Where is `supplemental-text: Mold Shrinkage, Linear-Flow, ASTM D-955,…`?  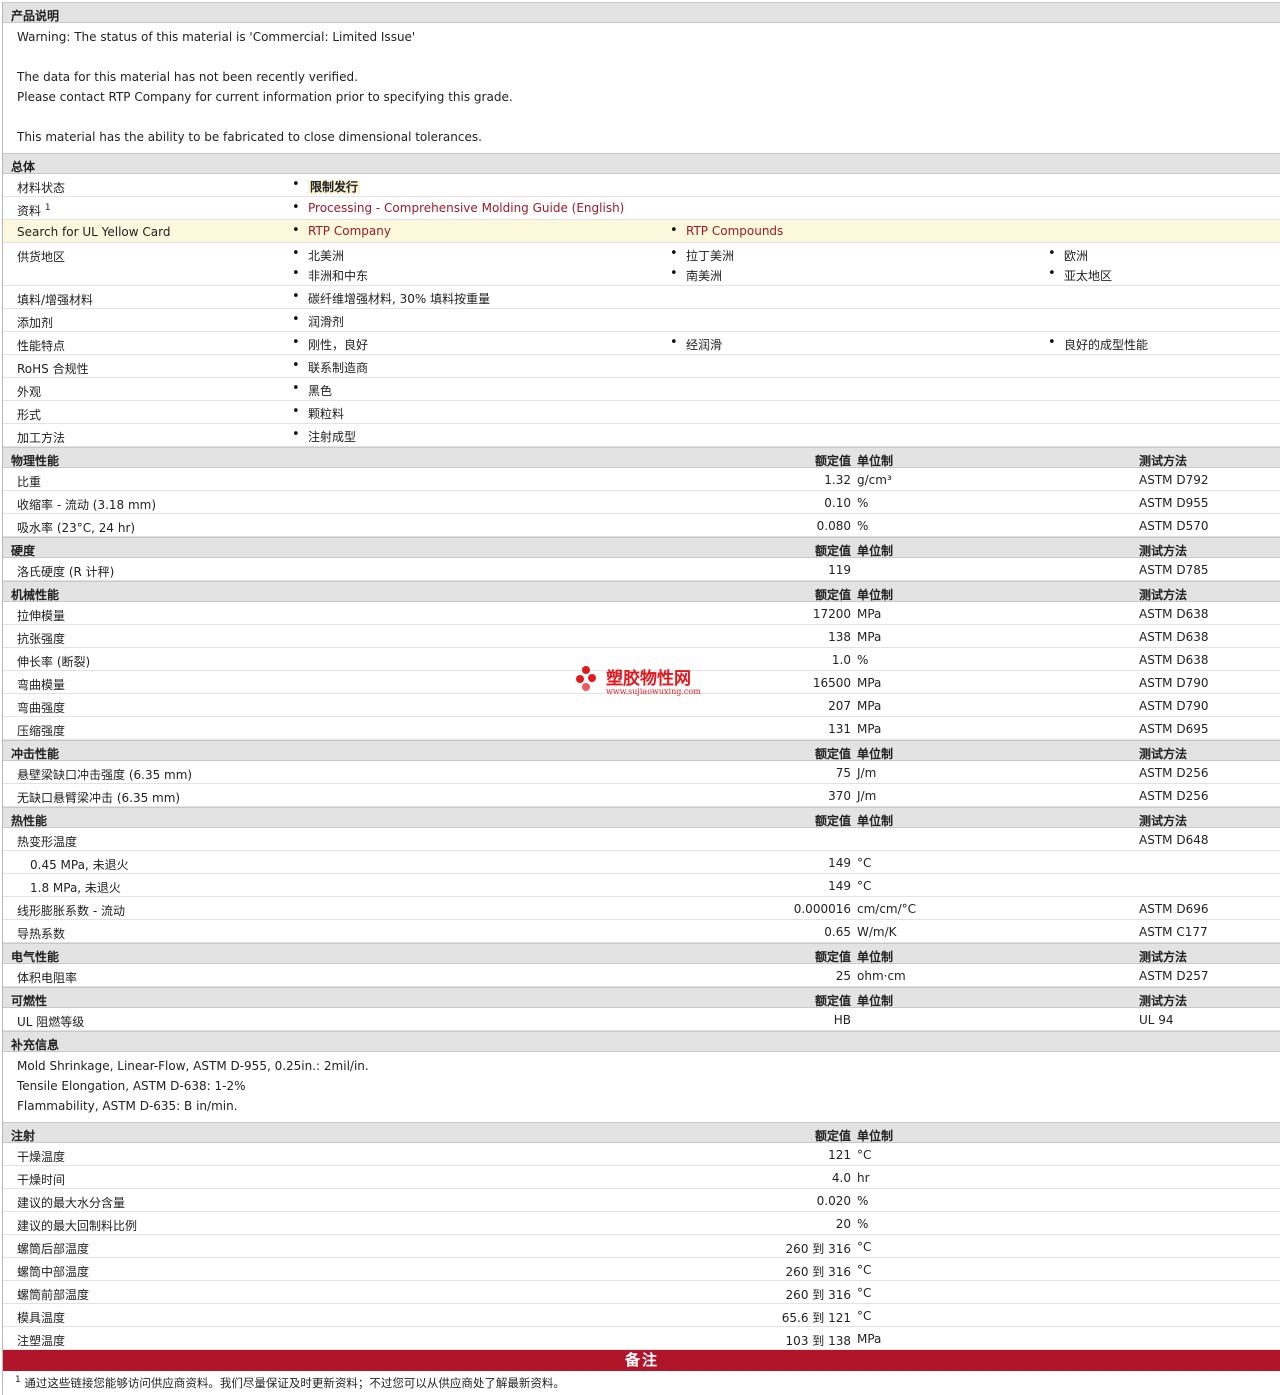
supplemental-text: Mold Shrinkage, Linear-Flow, ASTM D-955,… is located at coordinates (641, 1087).